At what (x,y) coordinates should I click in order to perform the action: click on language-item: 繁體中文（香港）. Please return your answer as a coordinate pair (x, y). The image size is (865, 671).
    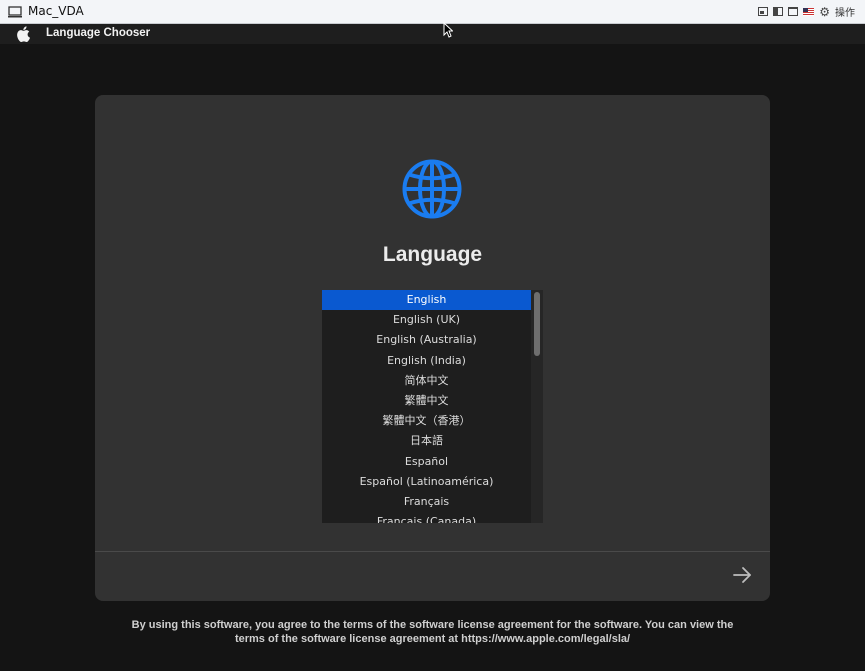
    Looking at the image, I should click on (426, 421).